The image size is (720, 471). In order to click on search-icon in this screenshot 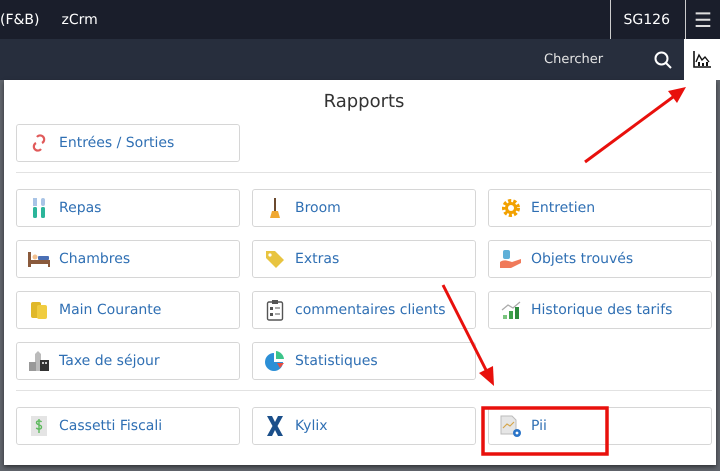, I will do `click(663, 59)`.